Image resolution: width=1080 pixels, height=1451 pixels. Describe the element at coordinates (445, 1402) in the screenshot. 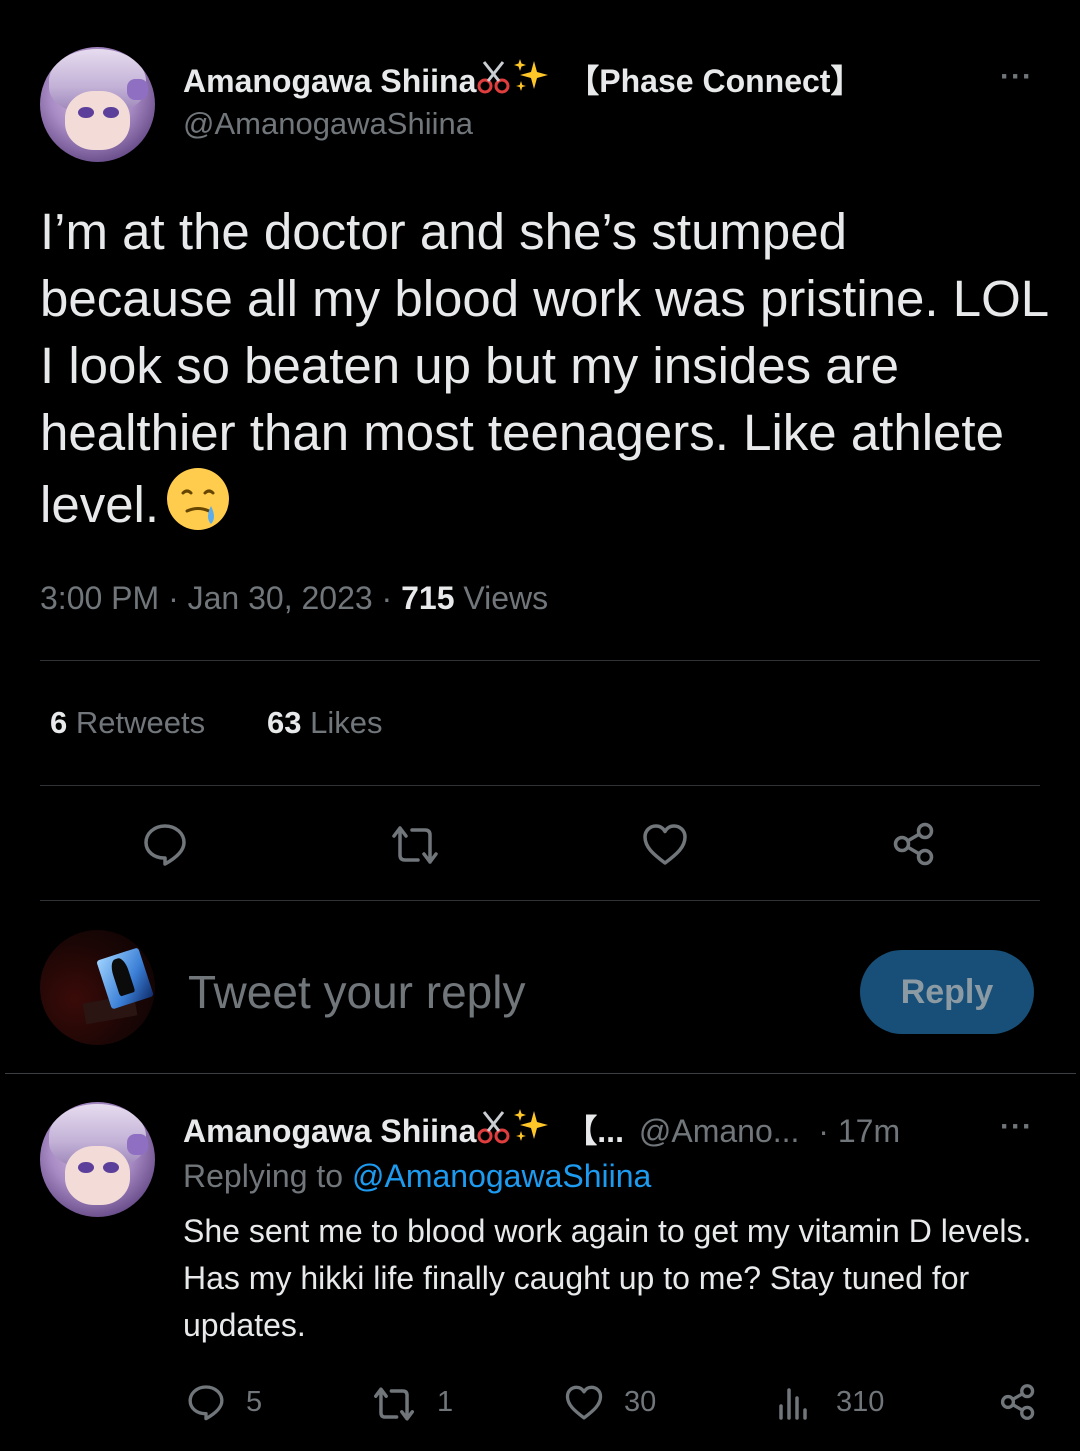

I see `reply-retweet-count: 1` at that location.